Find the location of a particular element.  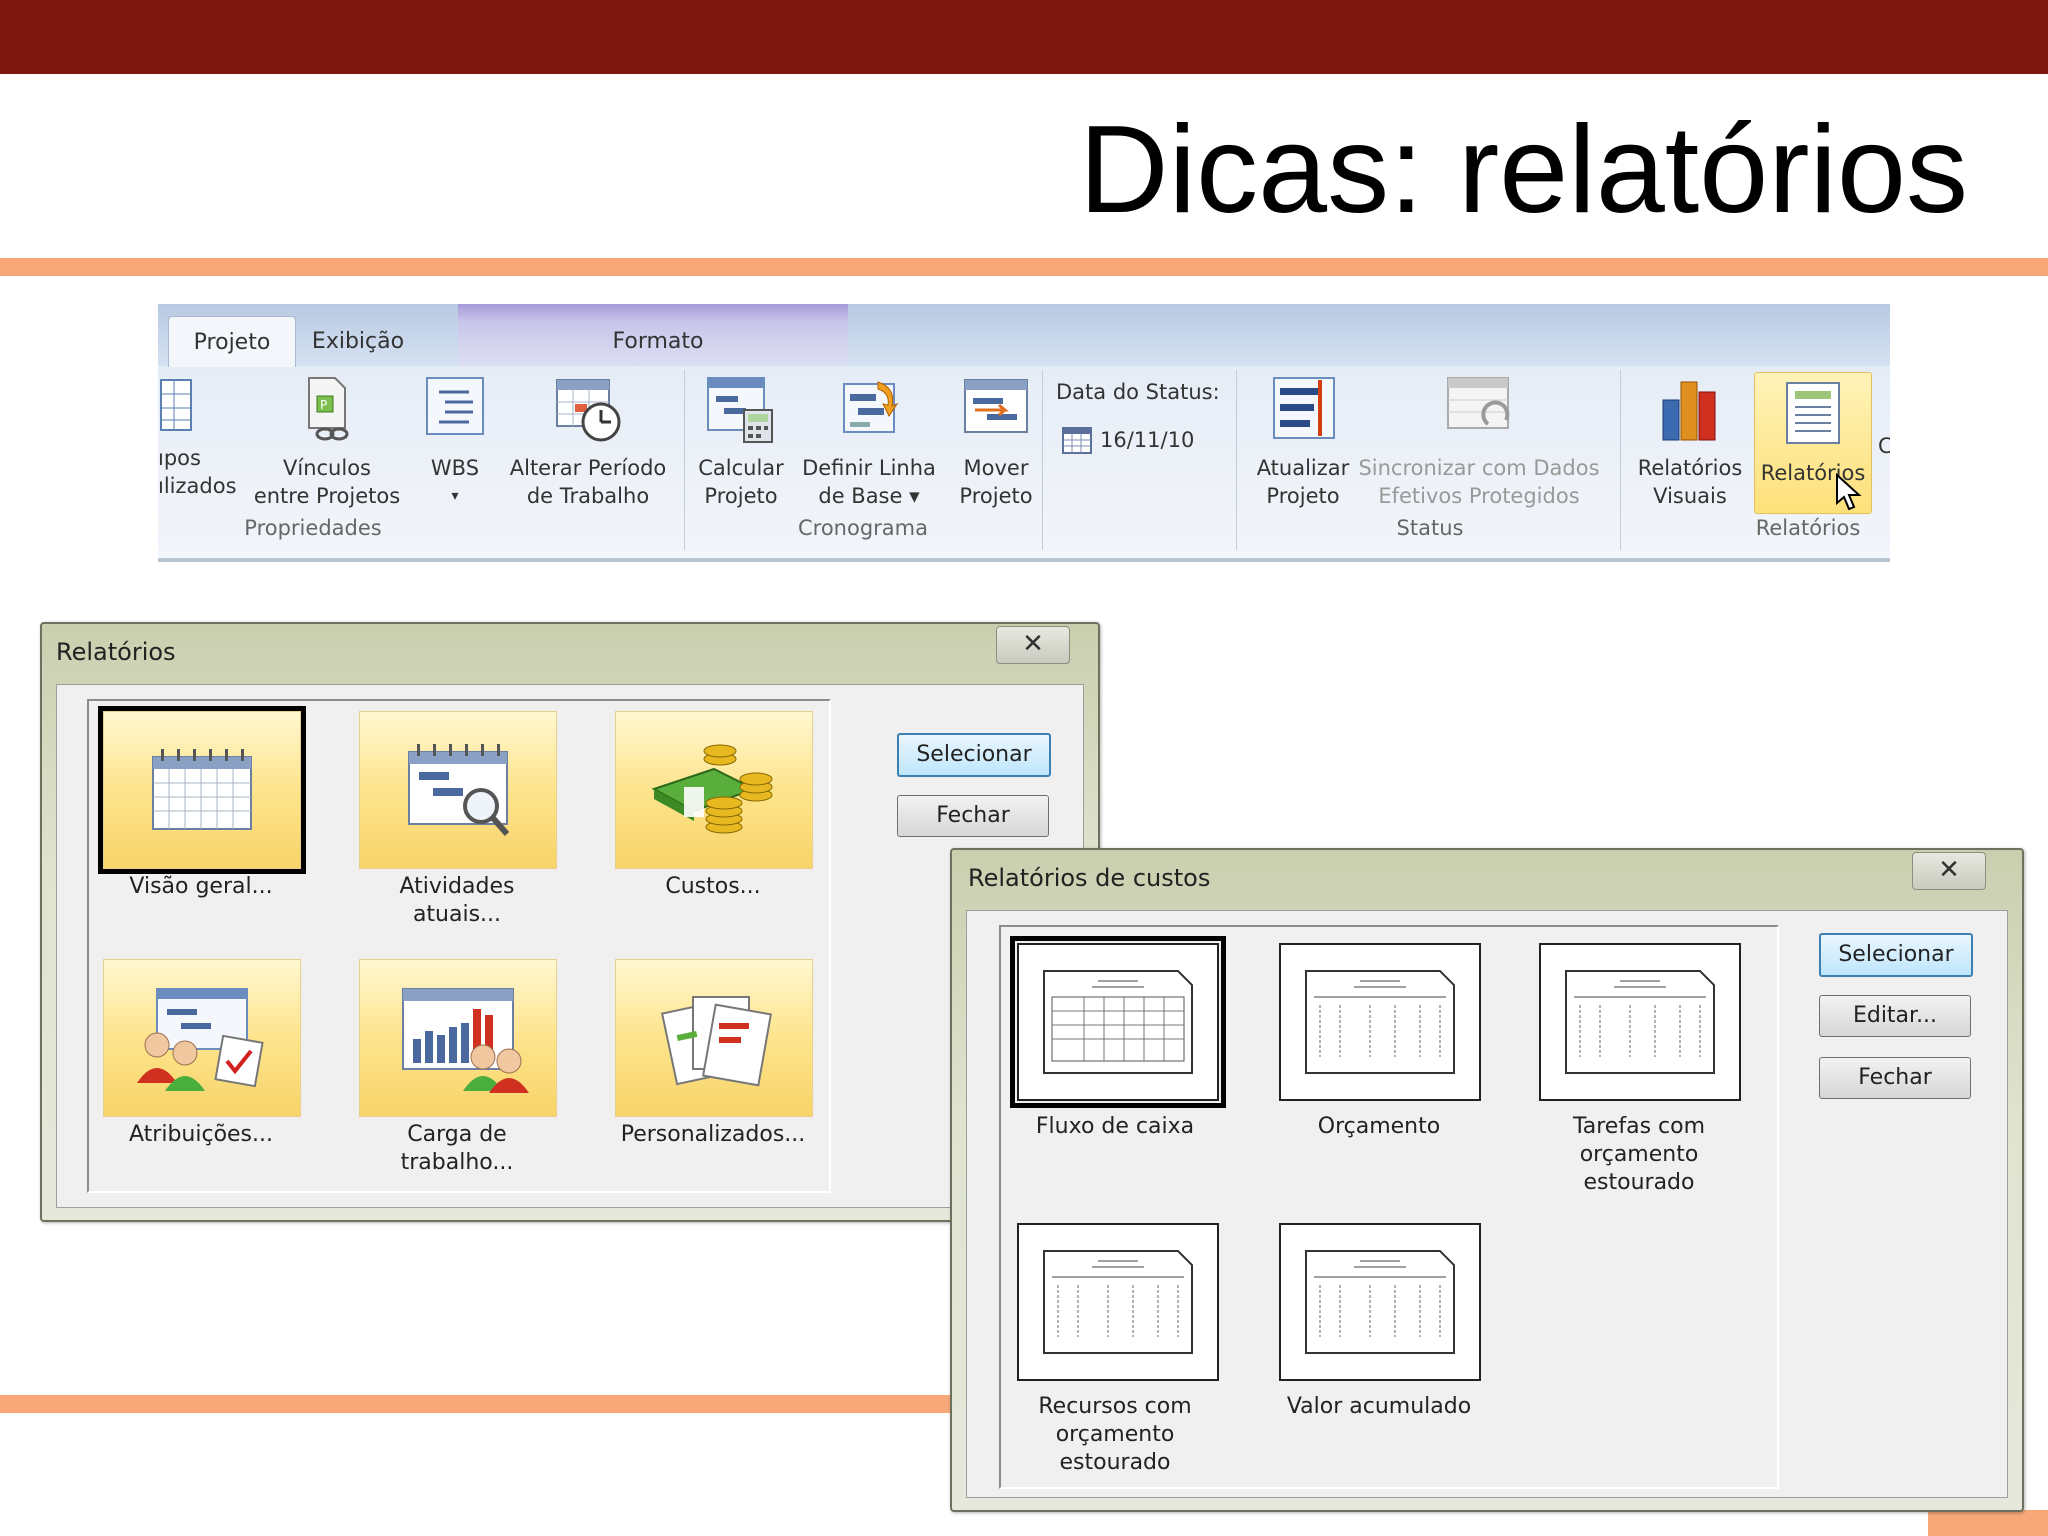

tile-label-line: orçamento is located at coordinates (1639, 1154).